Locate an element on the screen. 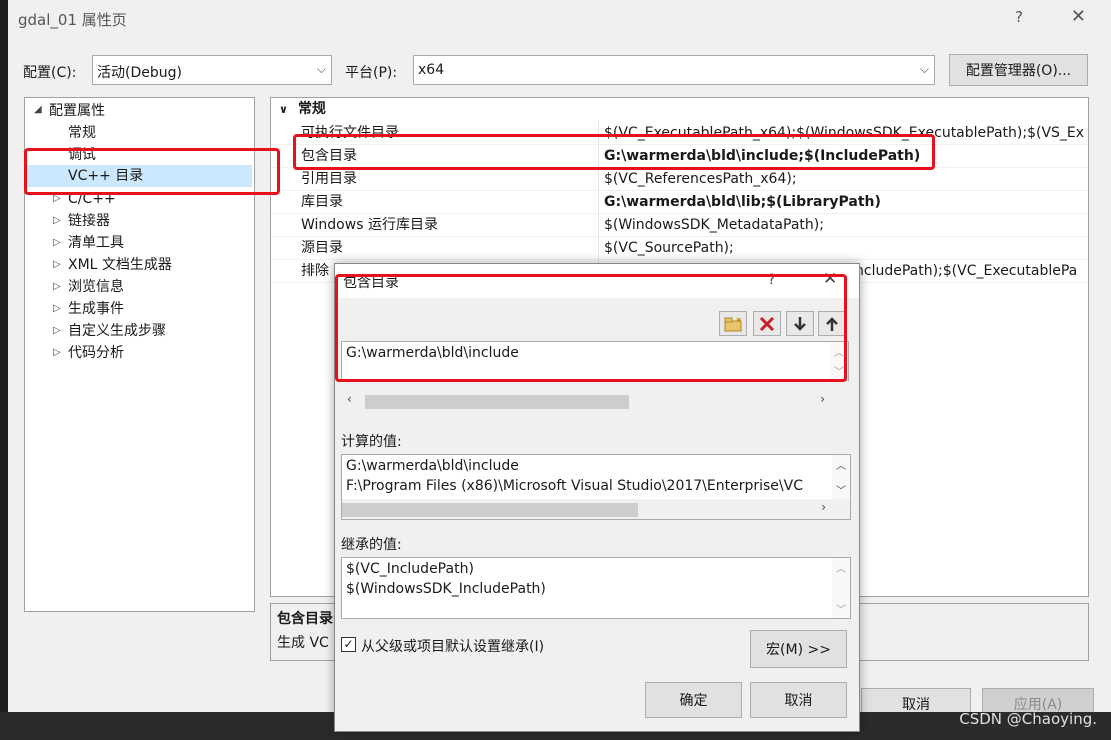 Image resolution: width=1111 pixels, height=740 pixels. description-text: 生成 VC is located at coordinates (303, 643).